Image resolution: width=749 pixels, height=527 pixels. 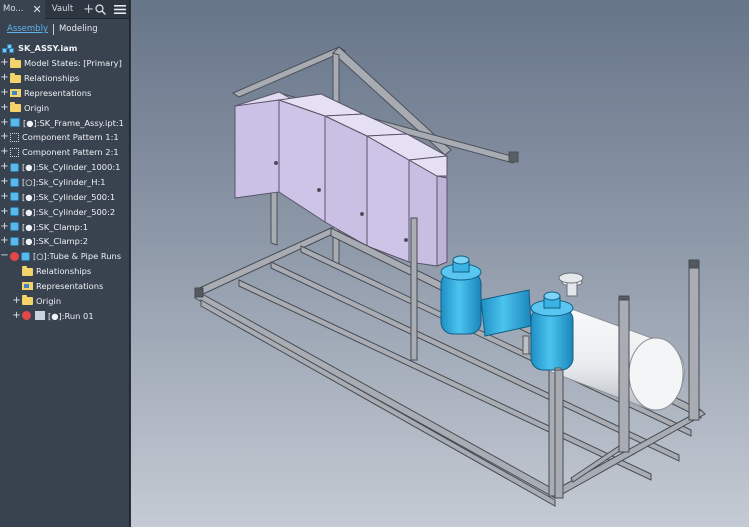 I want to click on tree-node-label: [●]:SK_Frame_Assy.ipt:1, so click(x=73, y=122).